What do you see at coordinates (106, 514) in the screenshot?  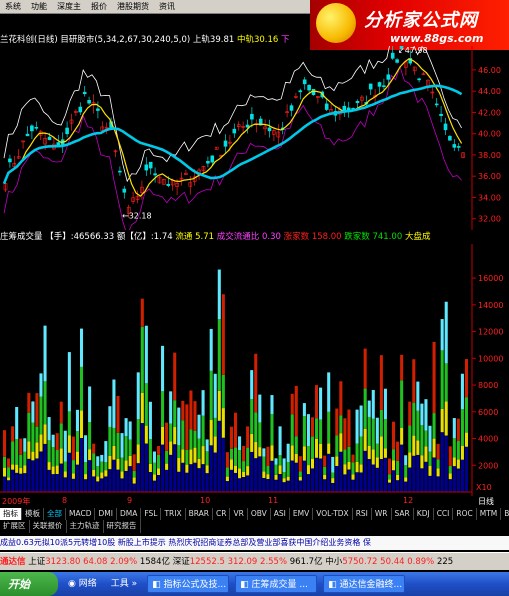 I see `tab-dmi: DMI` at bounding box center [106, 514].